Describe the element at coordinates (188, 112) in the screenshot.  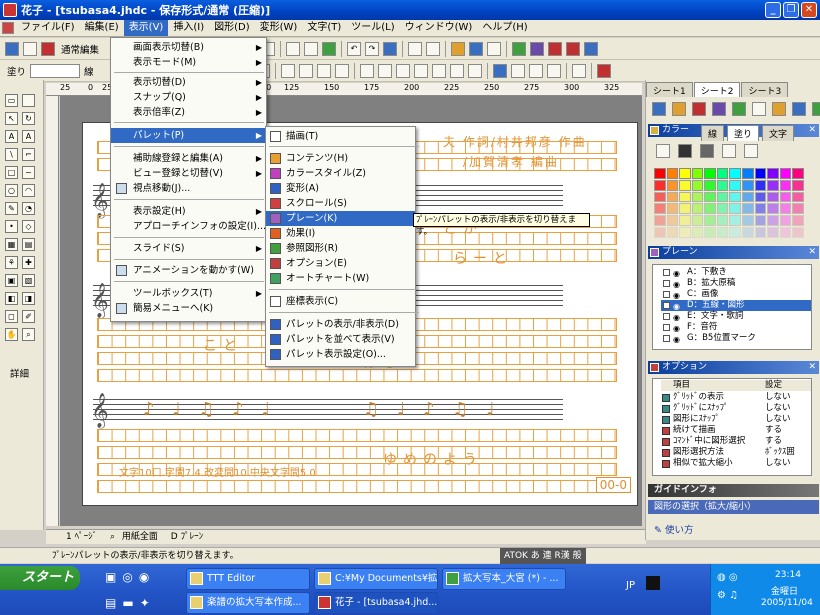
I see `menu-item: 表示倍率(Z) ▶` at that location.